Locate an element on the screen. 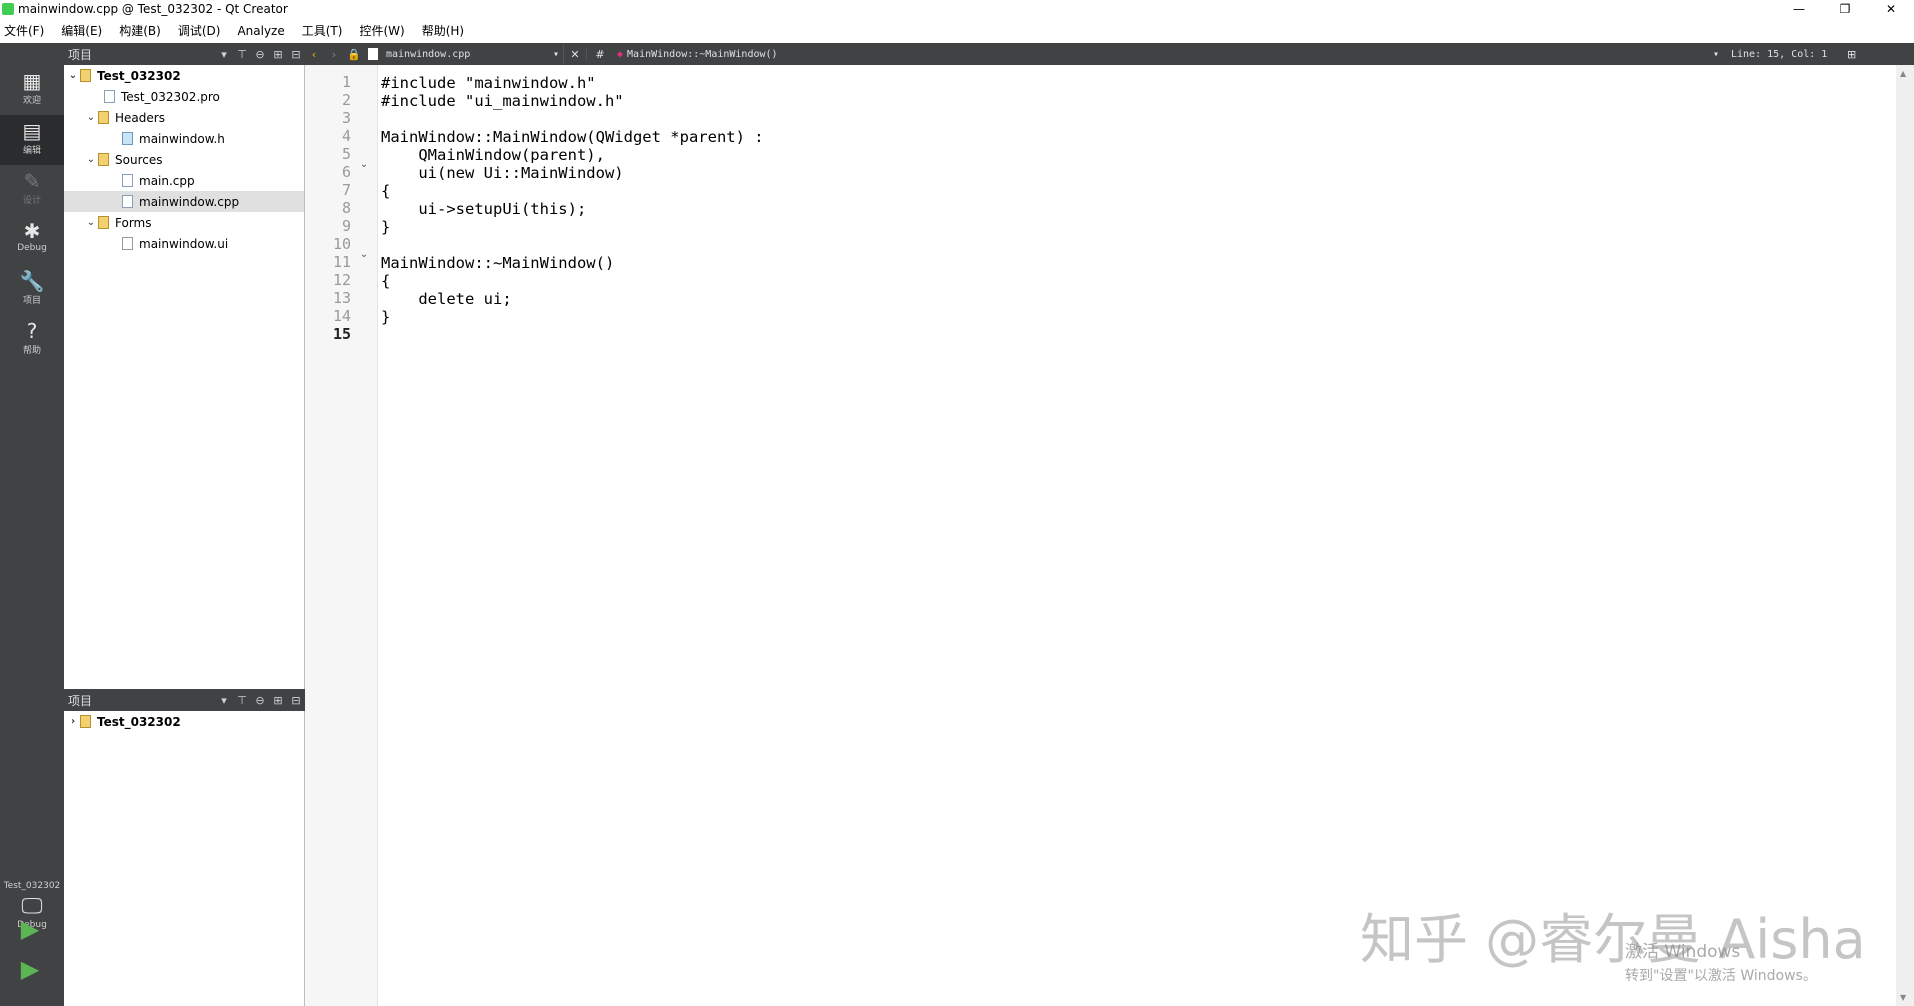 This screenshot has width=1914, height=1006. bug-icon: ✱ is located at coordinates (32, 231).